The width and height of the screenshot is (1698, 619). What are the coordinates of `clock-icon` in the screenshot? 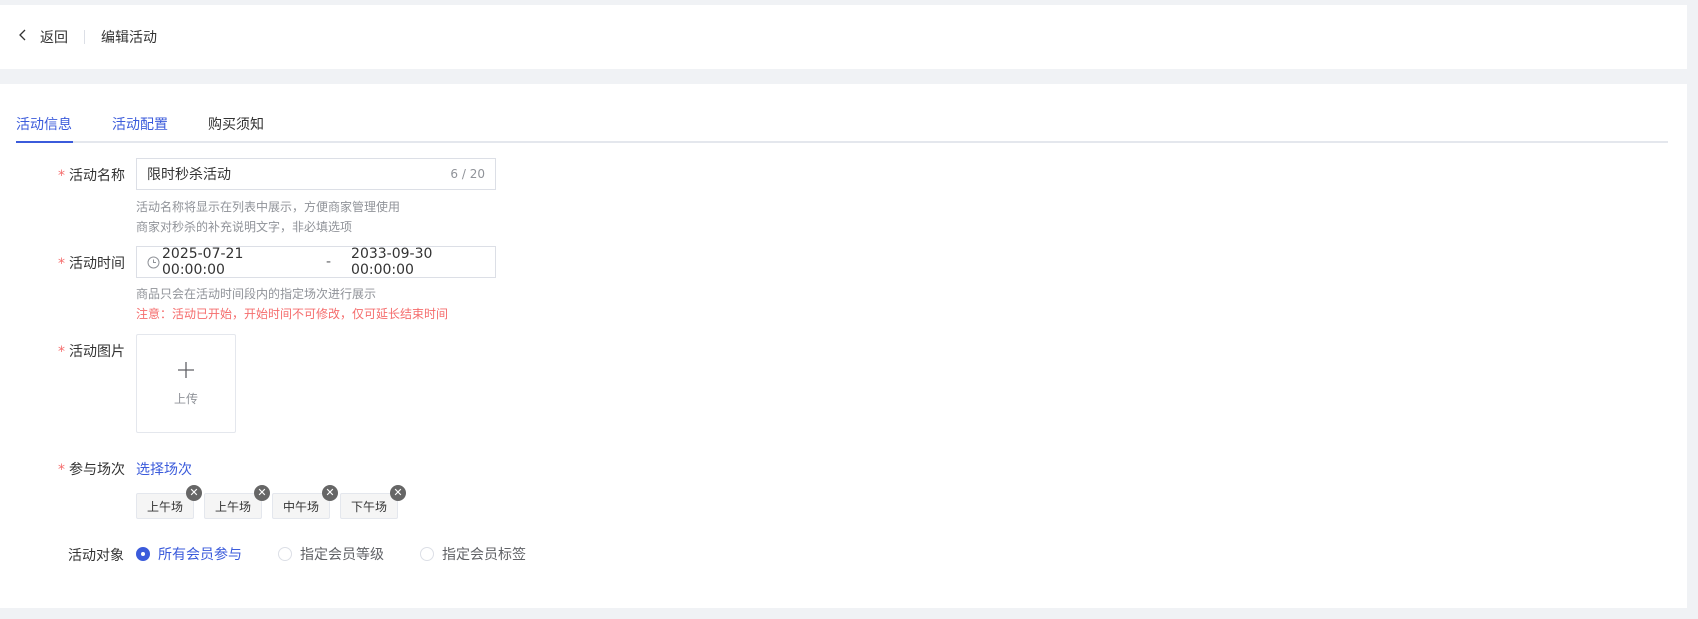 It's located at (153, 262).